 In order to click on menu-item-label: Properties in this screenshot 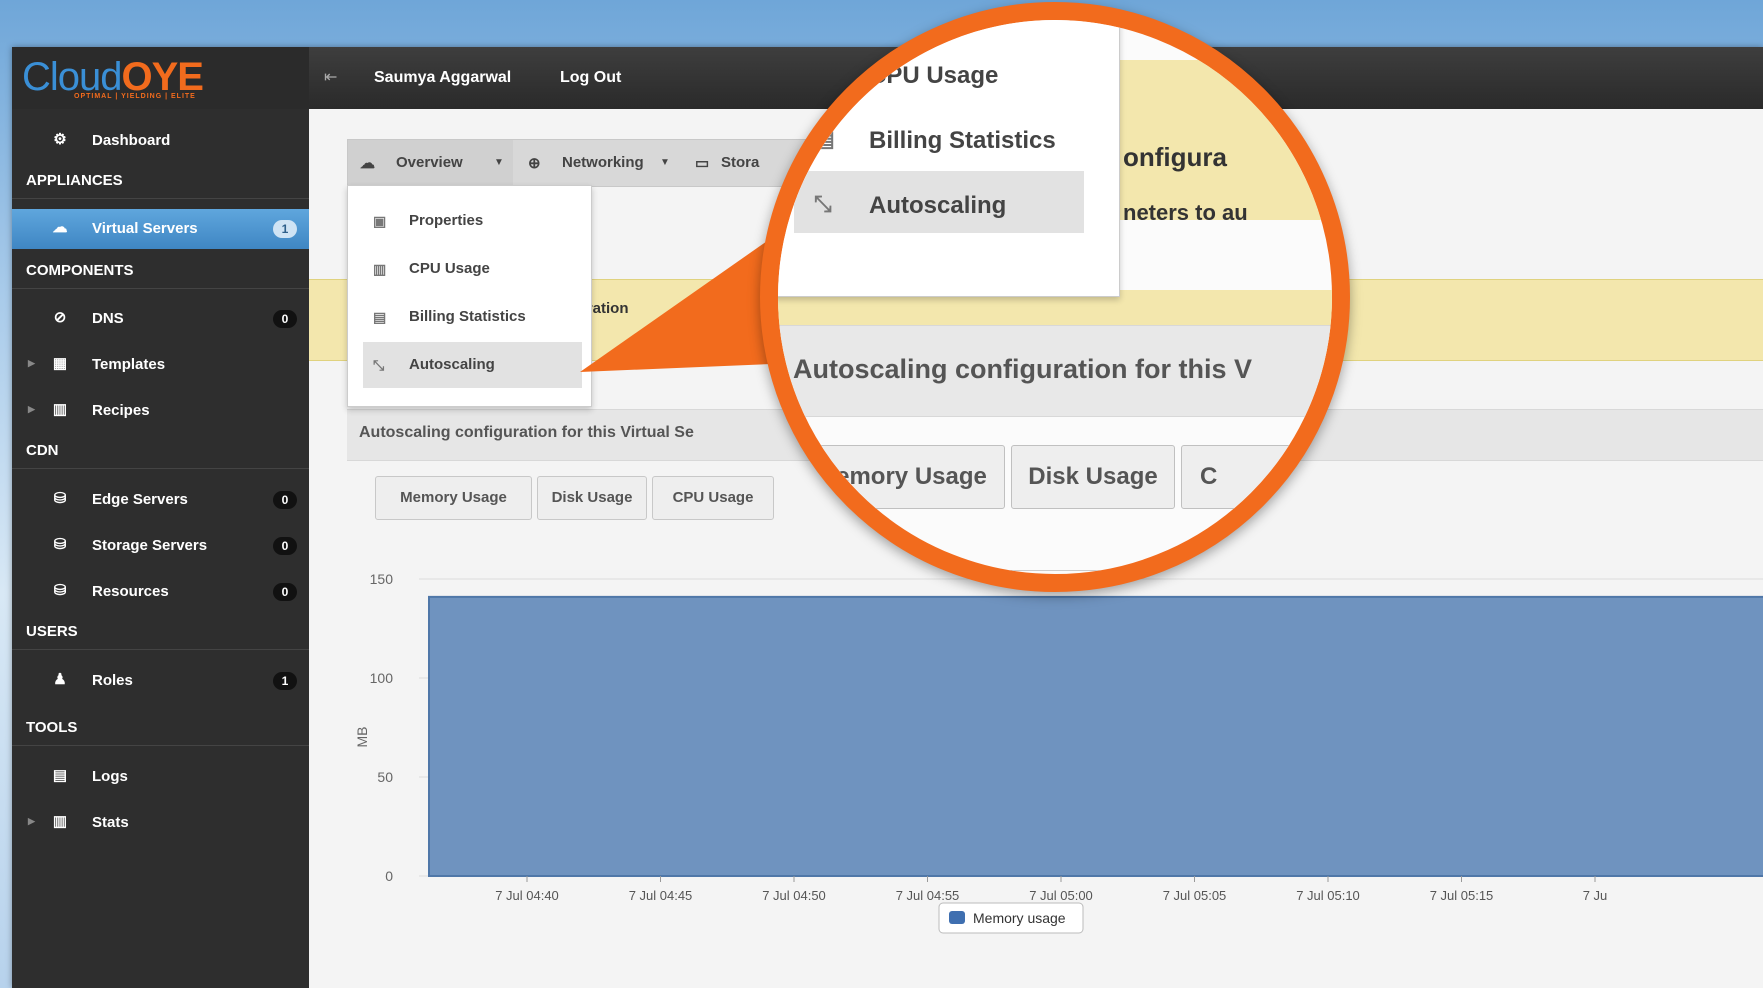, I will do `click(446, 220)`.